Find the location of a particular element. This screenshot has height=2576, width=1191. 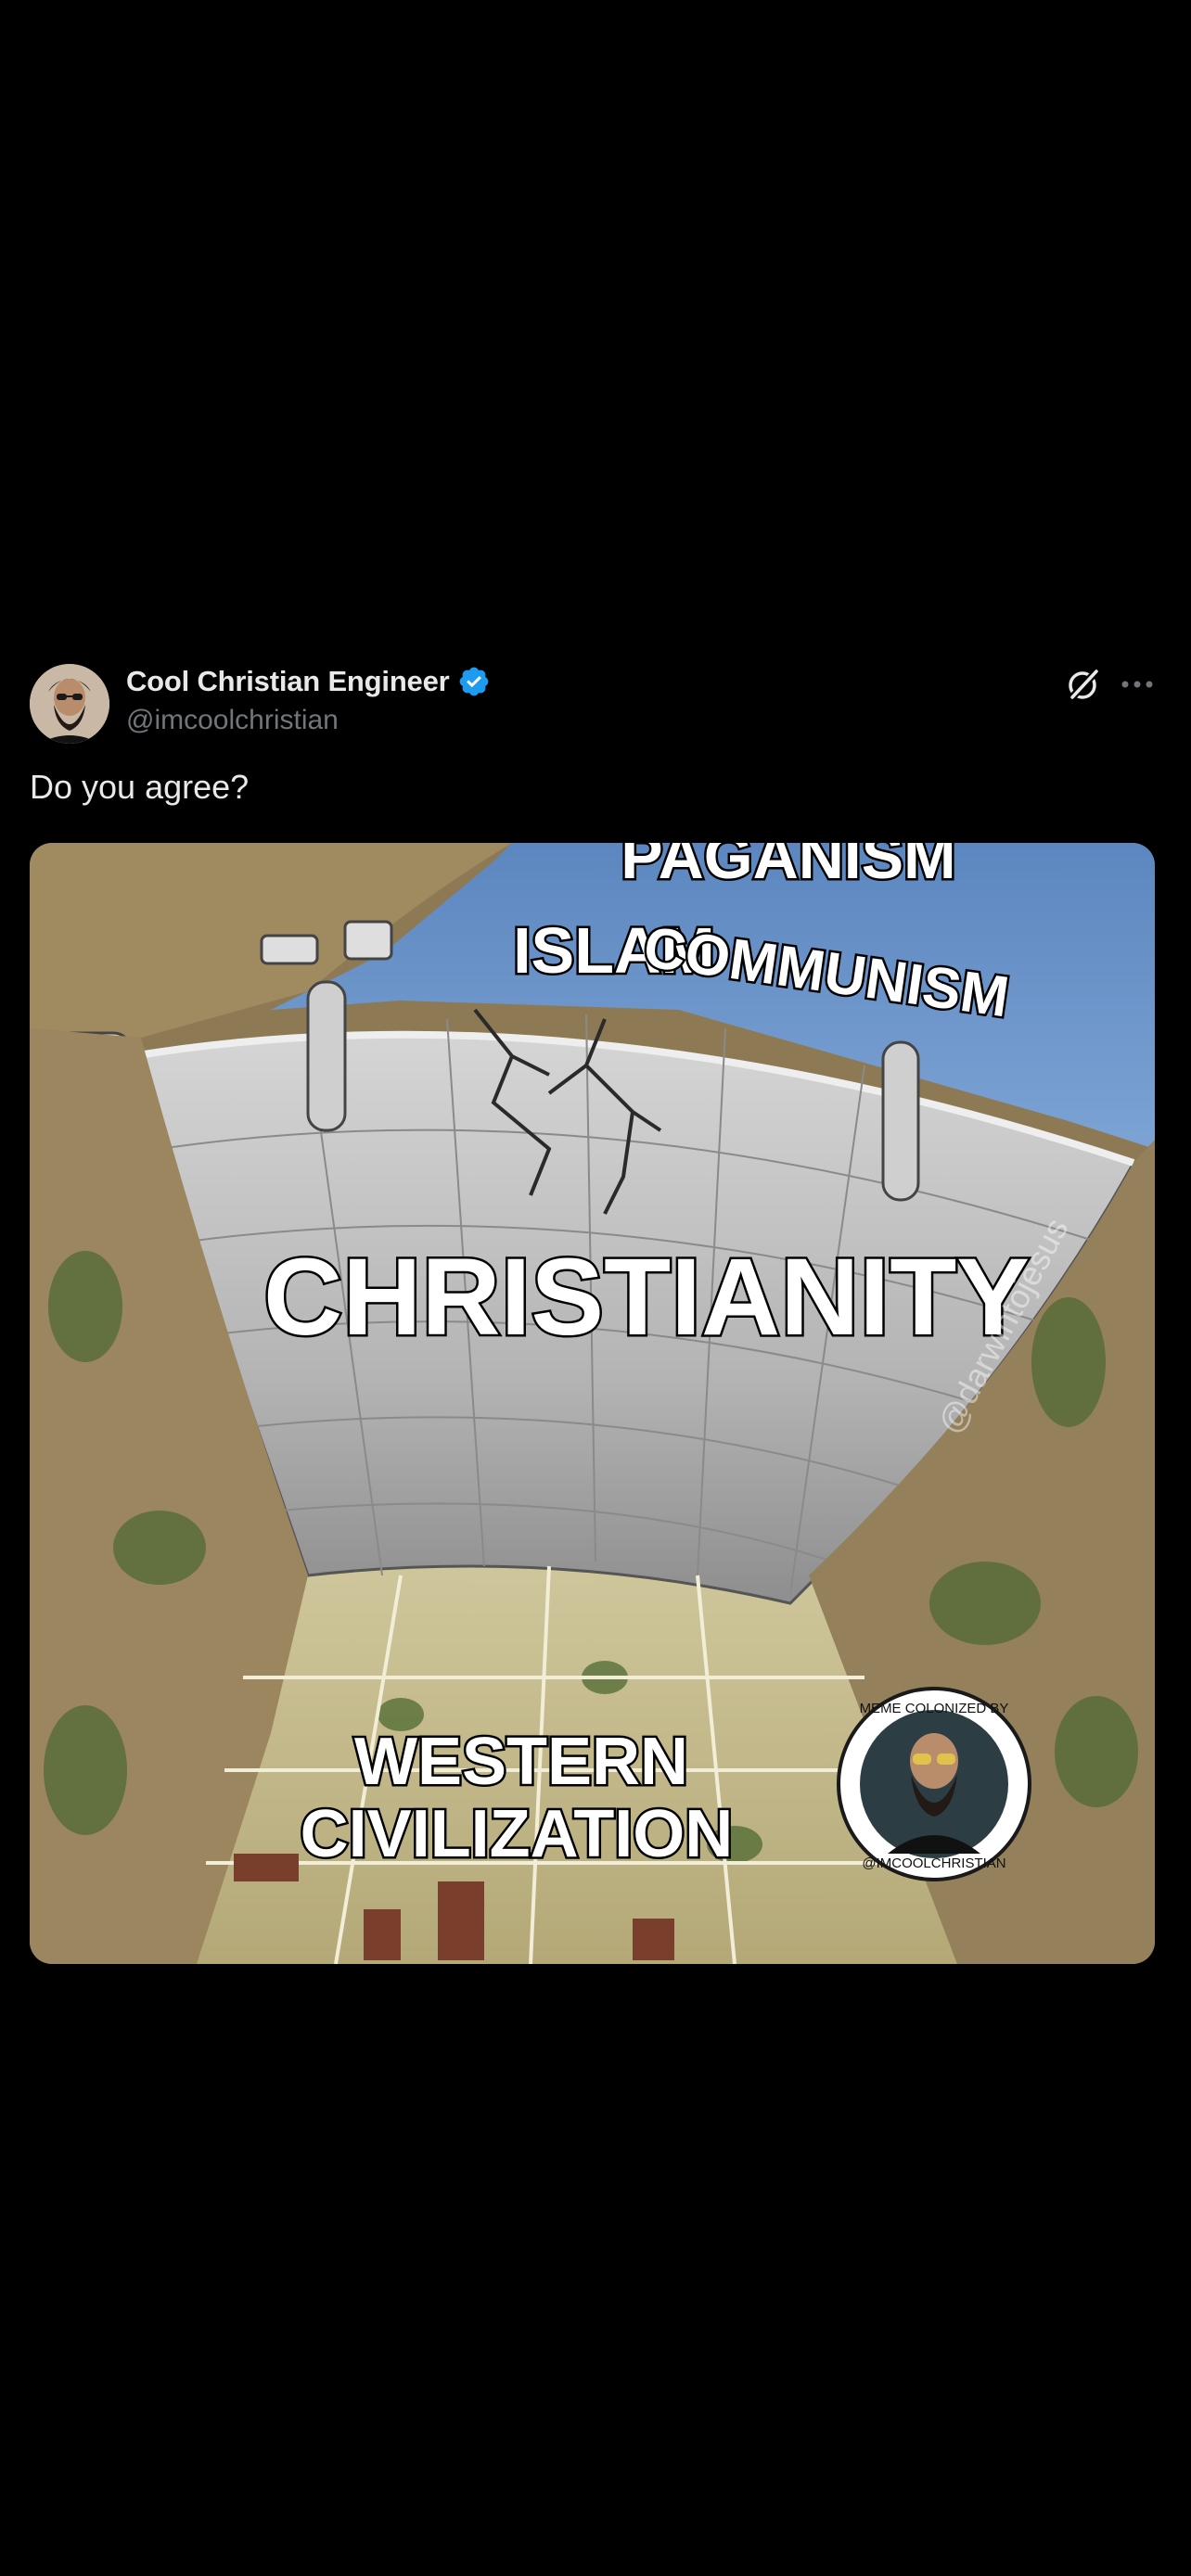

bearded-man-avatar-icon is located at coordinates (69, 704).